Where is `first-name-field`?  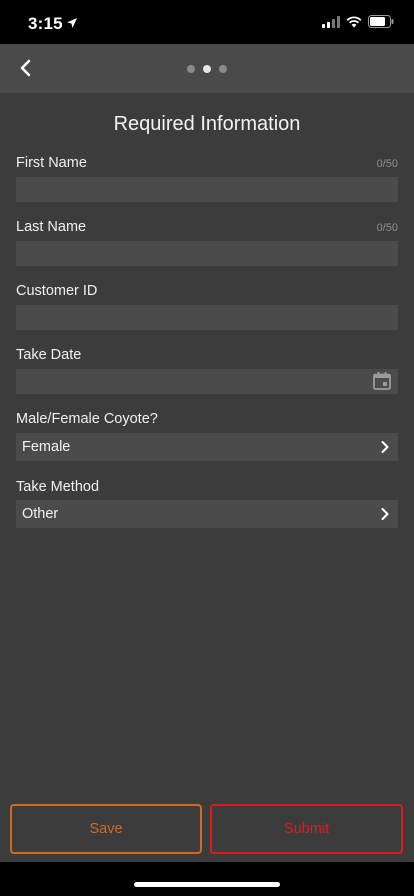 first-name-field is located at coordinates (207, 189).